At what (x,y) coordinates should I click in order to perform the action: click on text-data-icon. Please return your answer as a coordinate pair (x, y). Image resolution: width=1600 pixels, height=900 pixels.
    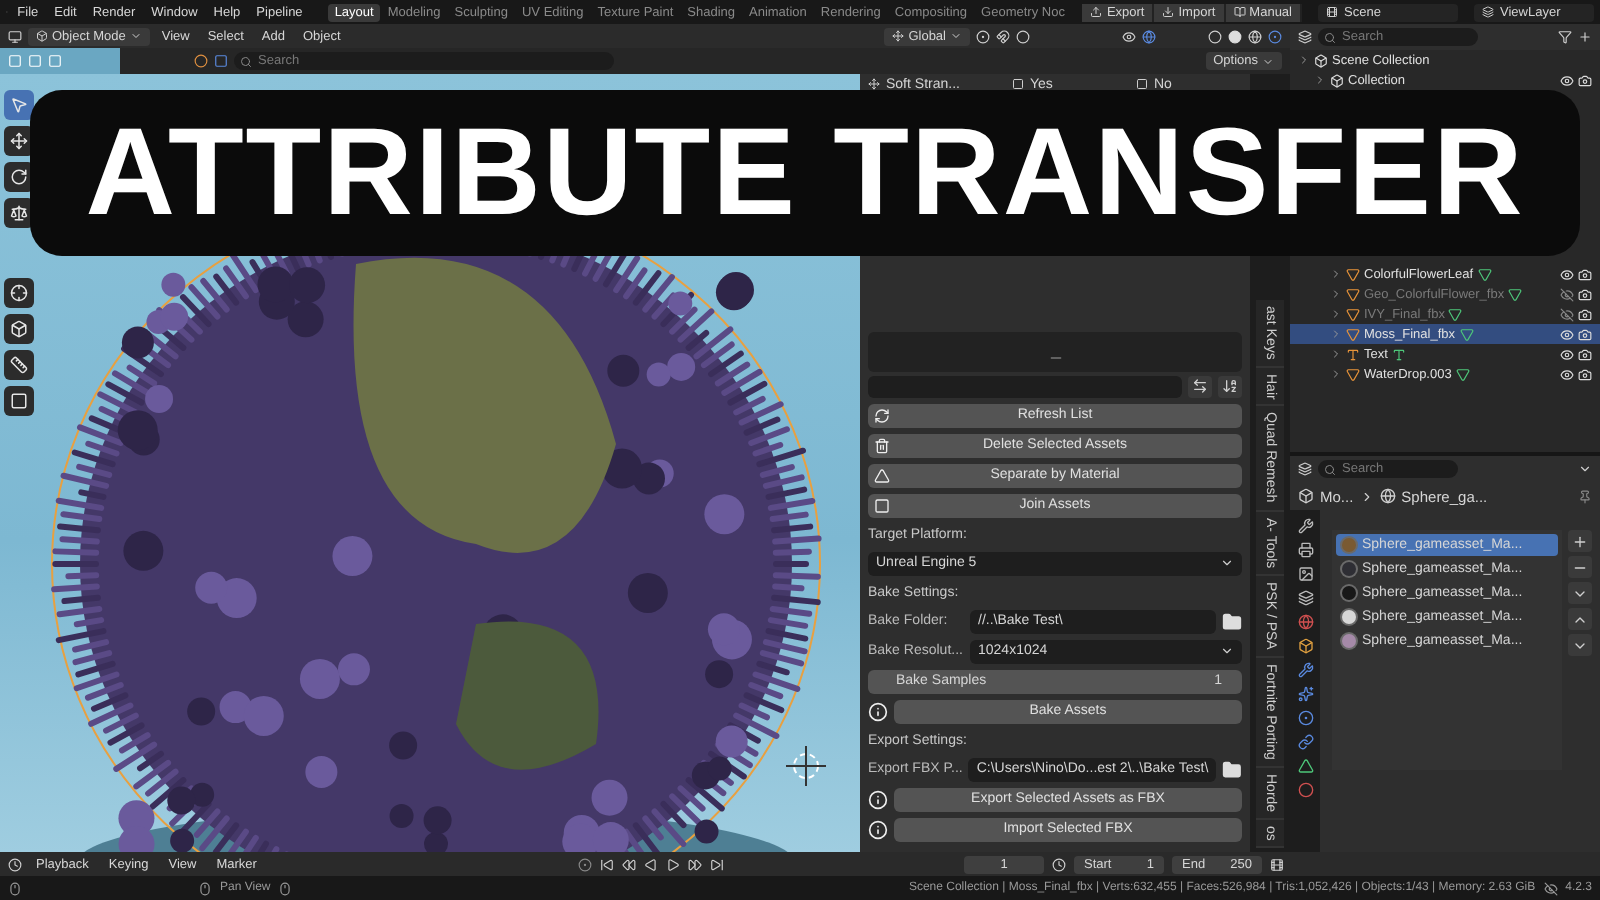
    Looking at the image, I should click on (1398, 354).